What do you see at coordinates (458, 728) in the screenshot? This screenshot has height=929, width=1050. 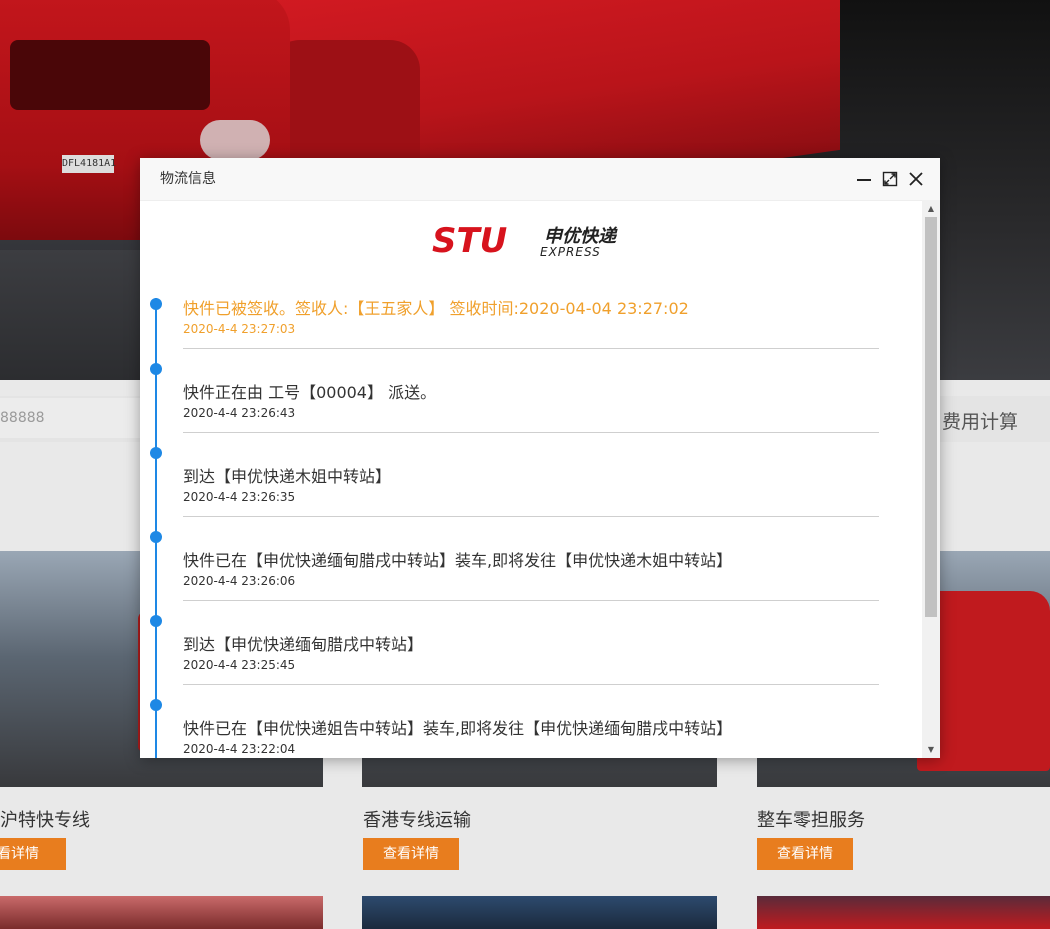 I see `tracking-event-text: 快件已在【申优快递姐告中转站】装车,即将发往【申优快递缅甸腊戌中转站】` at bounding box center [458, 728].